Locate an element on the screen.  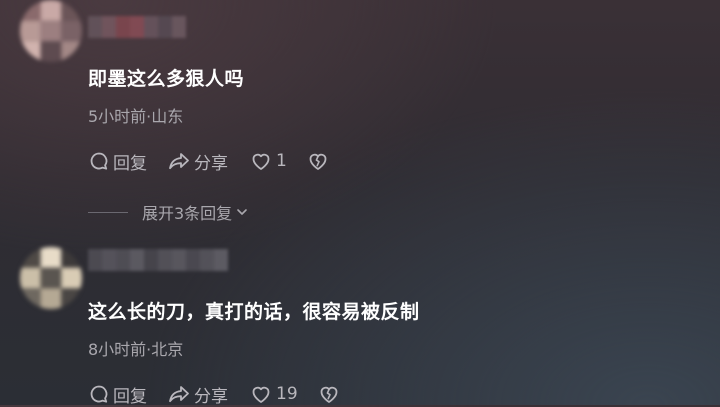
comment-actions: 回复 分享 19 is located at coordinates (214, 394).